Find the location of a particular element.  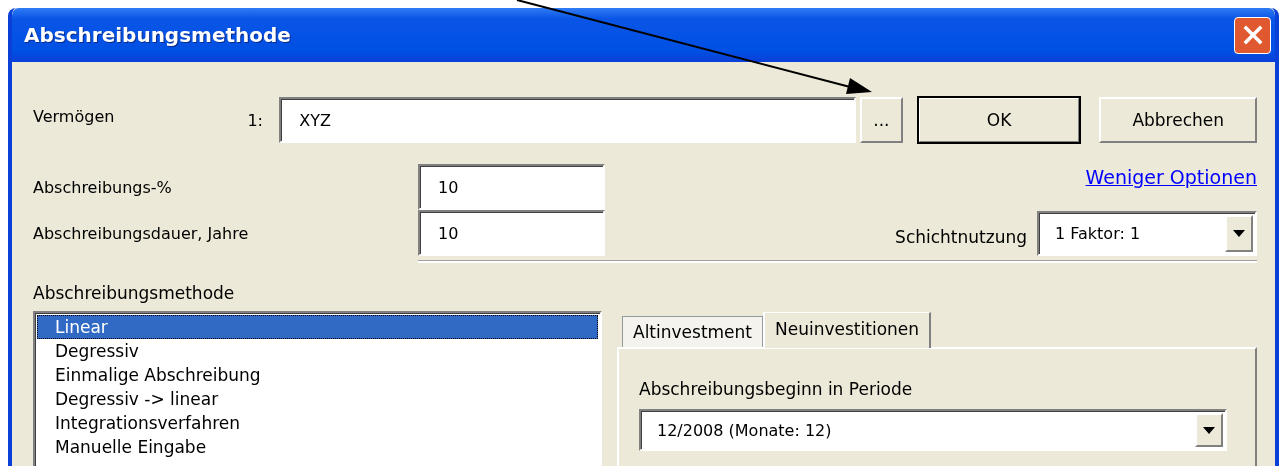

list-item: Degressiv is located at coordinates (317, 351).